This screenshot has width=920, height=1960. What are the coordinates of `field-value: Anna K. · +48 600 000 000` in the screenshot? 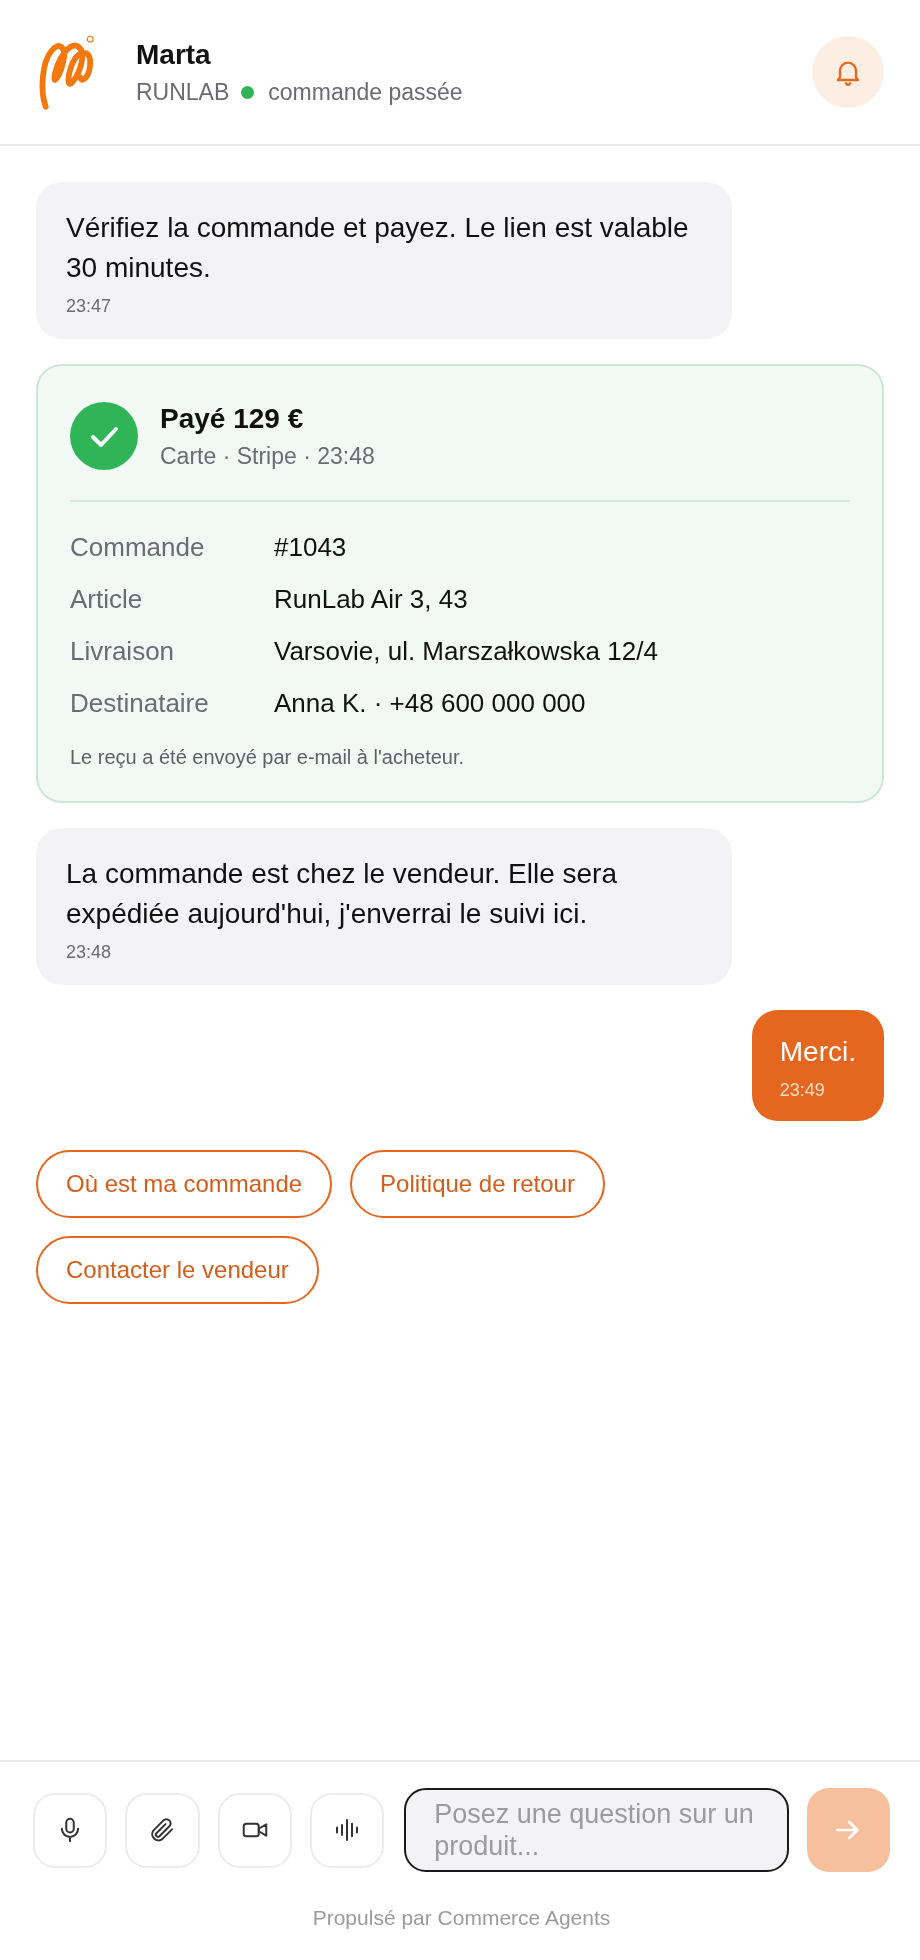 It's located at (430, 703).